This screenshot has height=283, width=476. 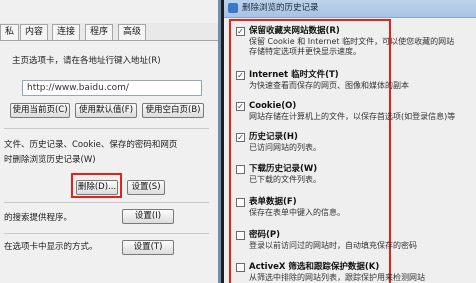 I want to click on option-description: 登录以前访问过的网站时，自动填充保存的密码, so click(x=333, y=245).